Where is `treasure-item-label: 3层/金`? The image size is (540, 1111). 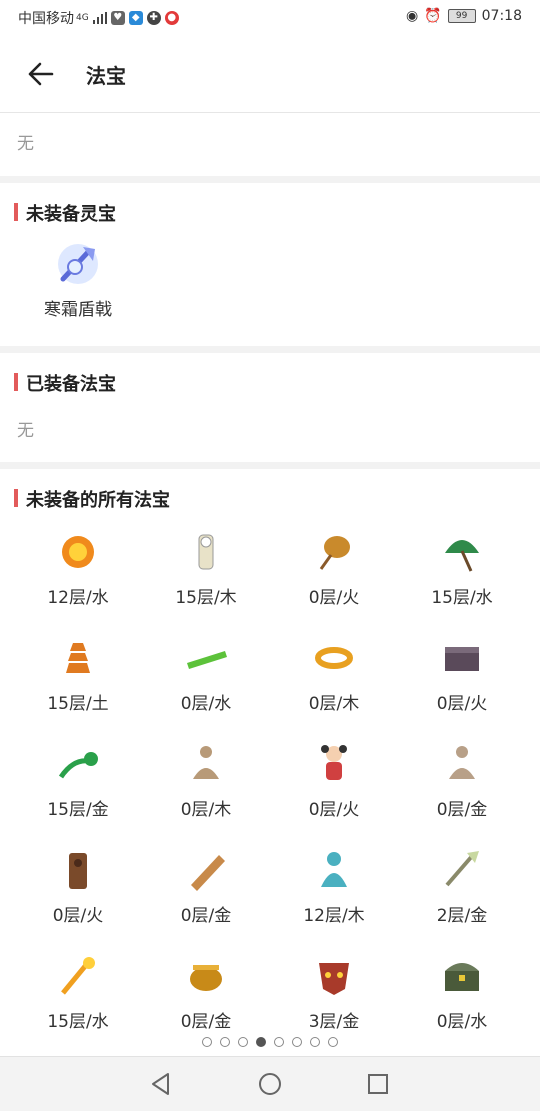 treasure-item-label: 3层/金 is located at coordinates (334, 1022).